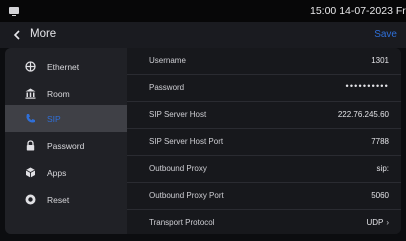 This screenshot has height=241, width=406. I want to click on sidebar-item-label: SIP, so click(54, 118).